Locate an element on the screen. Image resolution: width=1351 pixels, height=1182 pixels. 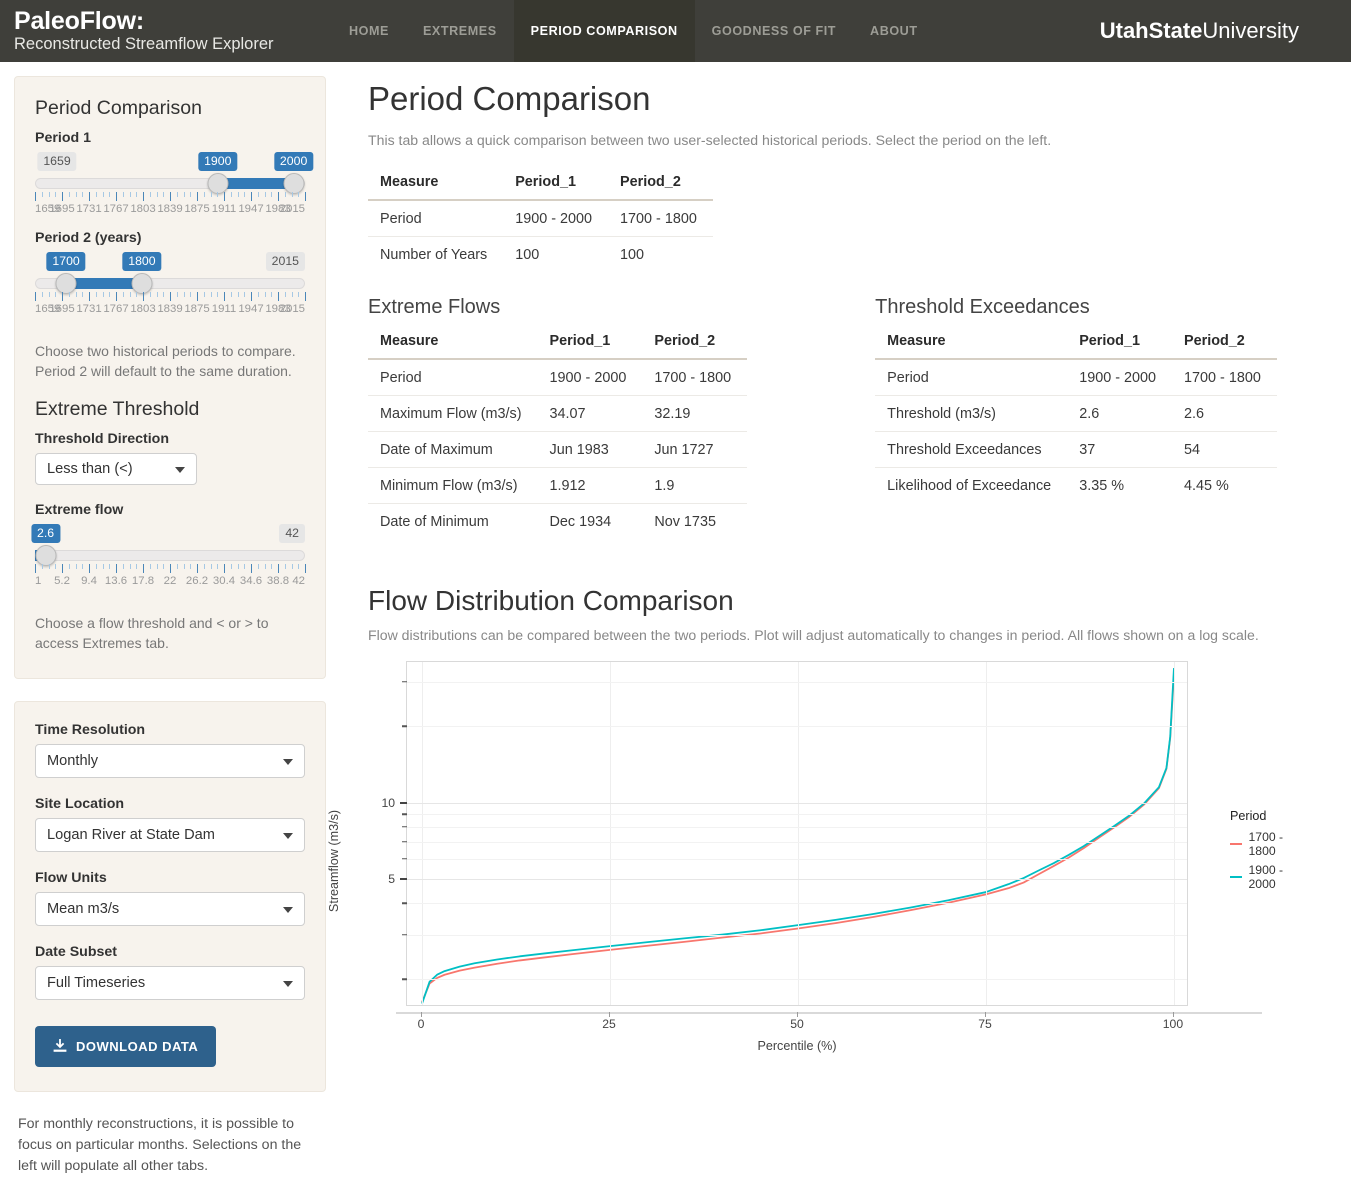
table-cell: Likelihood of Exceedance is located at coordinates (969, 486).